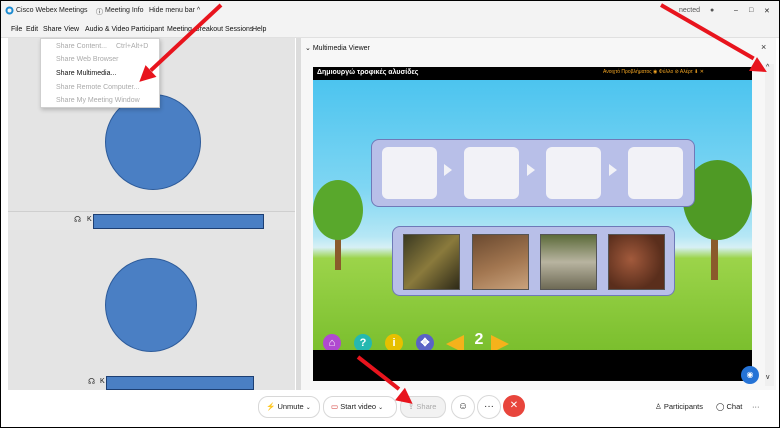 The width and height of the screenshot is (782, 430). What do you see at coordinates (750, 375) in the screenshot?
I see `share-status-icon: ◉` at bounding box center [750, 375].